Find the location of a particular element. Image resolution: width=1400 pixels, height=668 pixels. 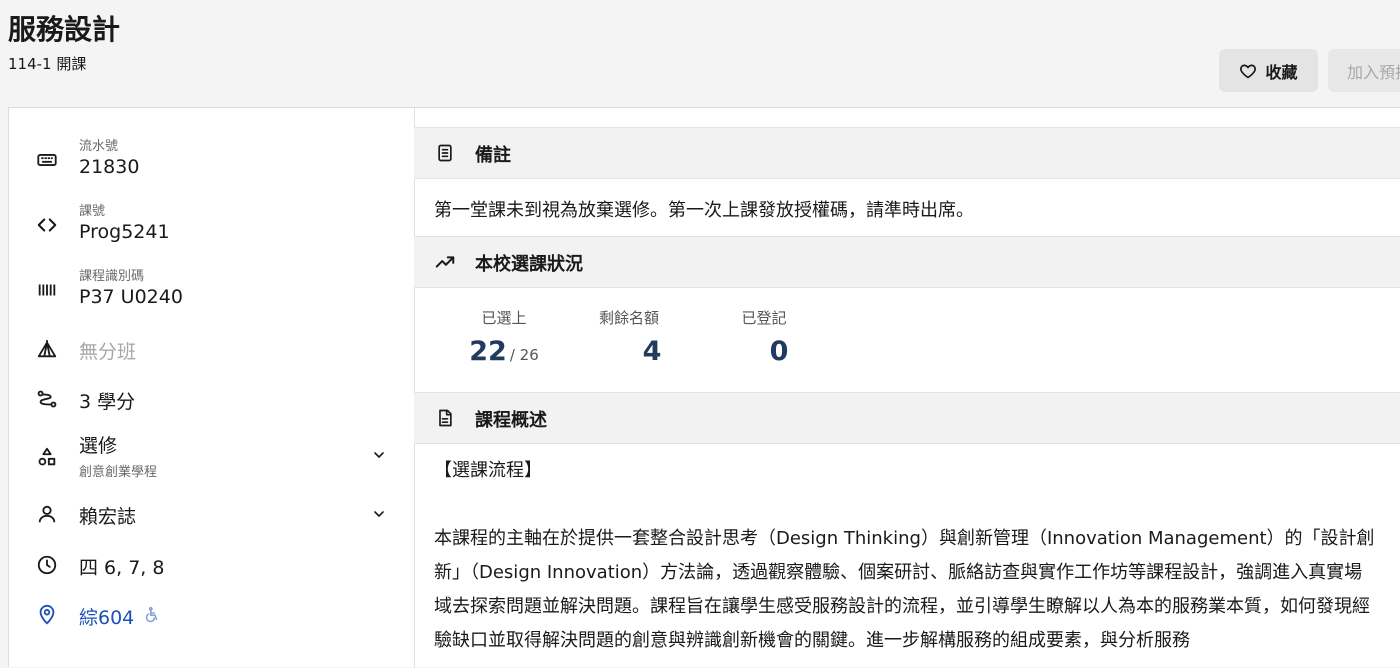

tent-icon is located at coordinates (47, 349).